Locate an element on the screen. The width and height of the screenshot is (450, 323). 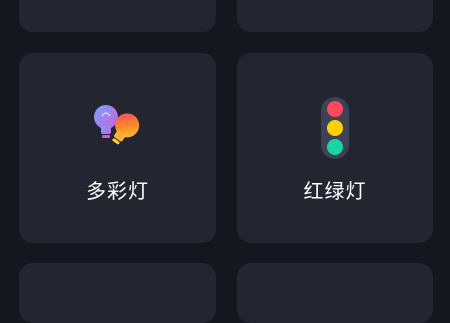
multicolor-bulb-icon is located at coordinates (118, 127).